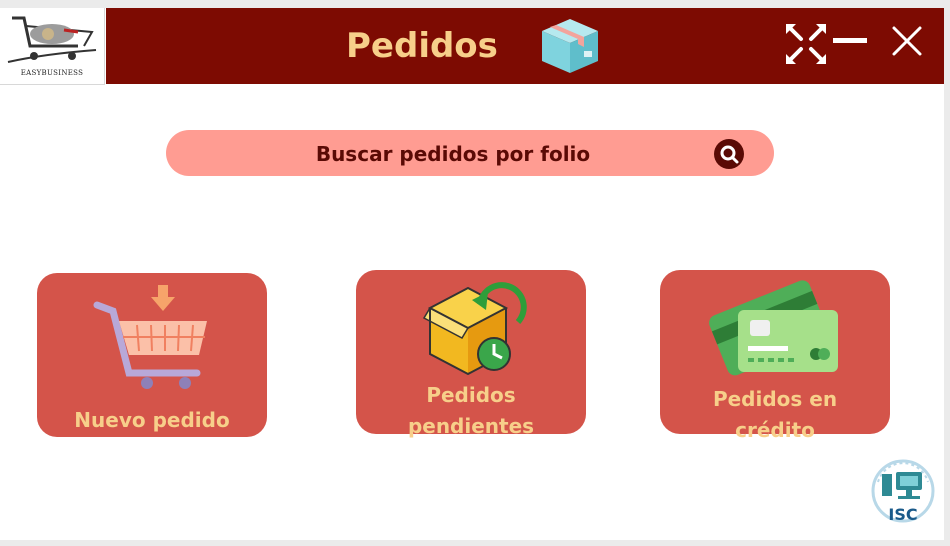 This screenshot has height=546, width=950. Describe the element at coordinates (474, 329) in the screenshot. I see `pending-box-icon` at that location.